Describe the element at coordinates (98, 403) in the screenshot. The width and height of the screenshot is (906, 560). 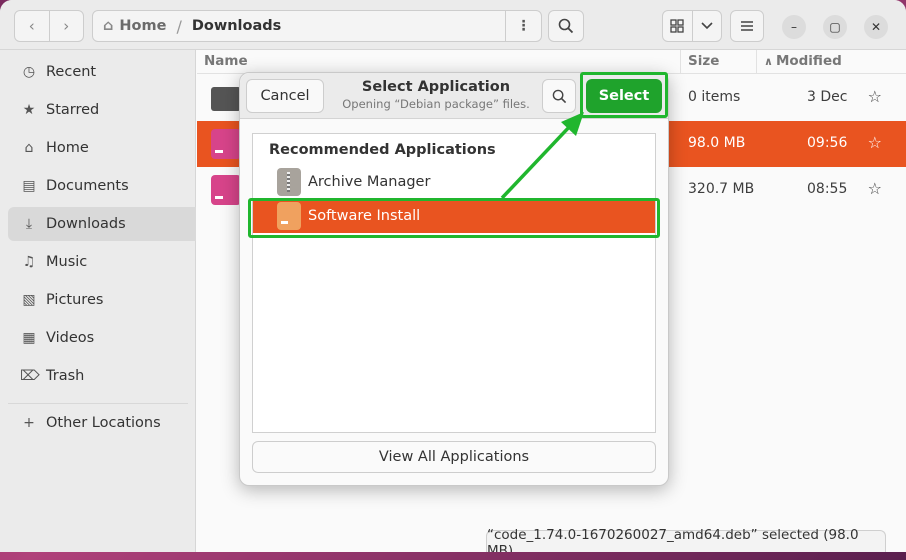
I see `sidebar-divider` at that location.